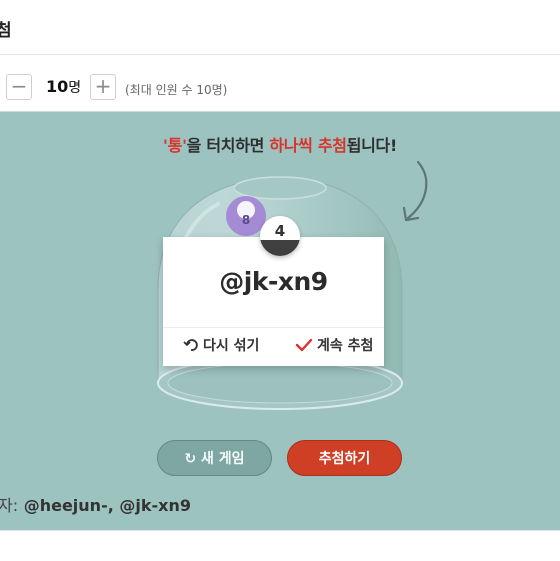  I want to click on winner-ball-number: 4, so click(280, 231).